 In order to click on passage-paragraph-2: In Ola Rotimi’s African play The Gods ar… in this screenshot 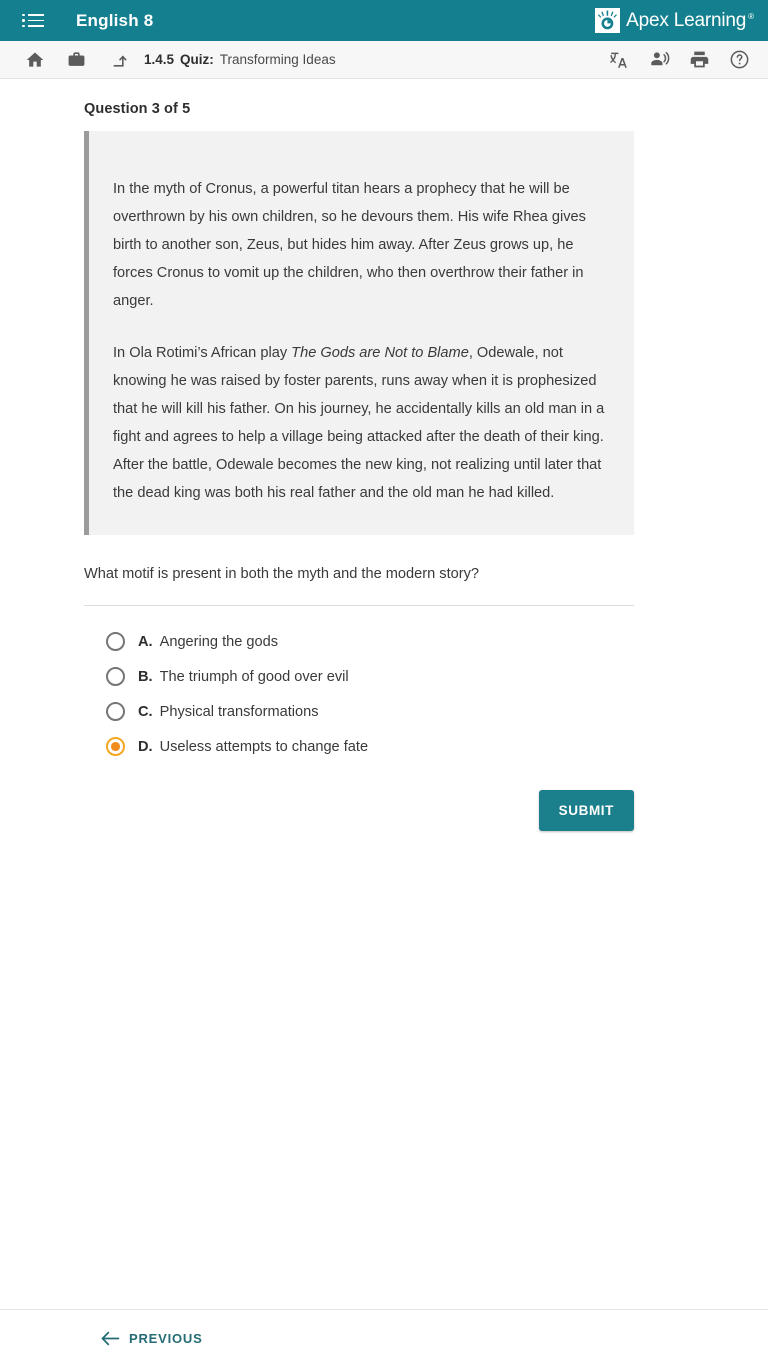, I will do `click(360, 423)`.